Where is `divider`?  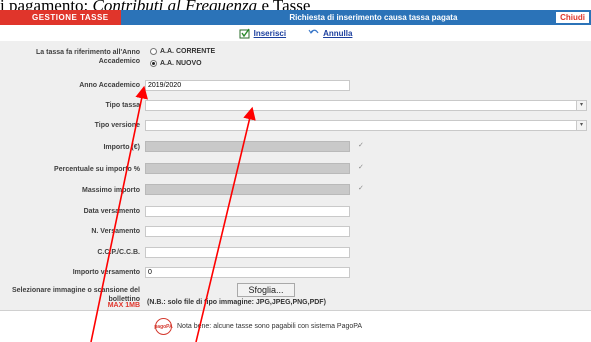 divider is located at coordinates (295, 310).